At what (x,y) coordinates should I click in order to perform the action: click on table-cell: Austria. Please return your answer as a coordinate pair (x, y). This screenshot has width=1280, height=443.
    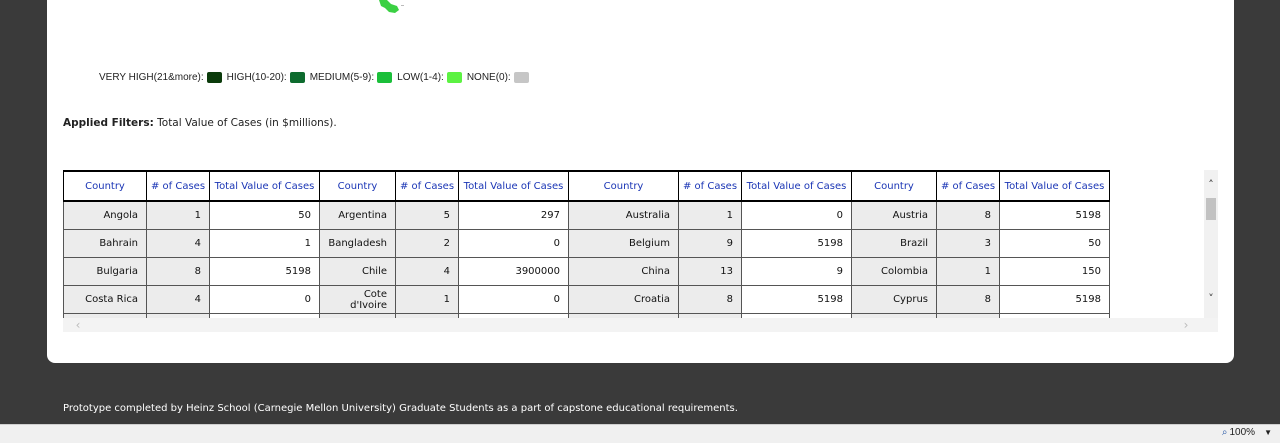
    Looking at the image, I should click on (894, 215).